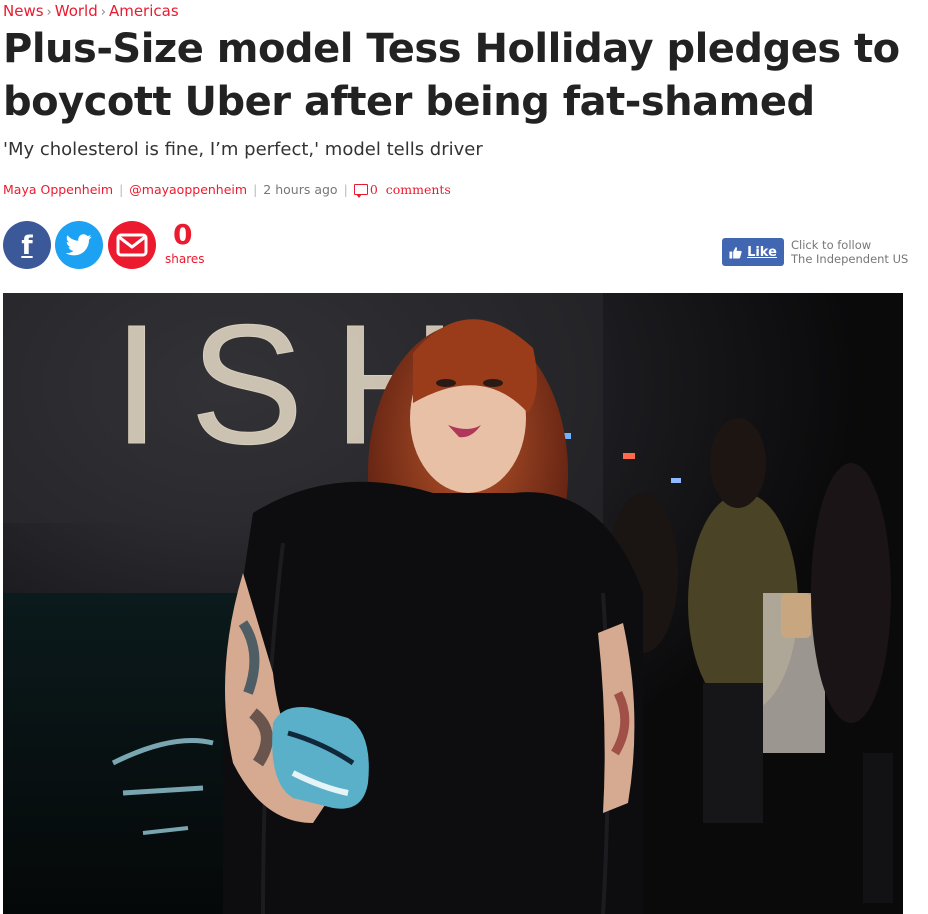 The height and width of the screenshot is (914, 928). What do you see at coordinates (76, 11) in the screenshot?
I see `breadcrumb-world: World` at bounding box center [76, 11].